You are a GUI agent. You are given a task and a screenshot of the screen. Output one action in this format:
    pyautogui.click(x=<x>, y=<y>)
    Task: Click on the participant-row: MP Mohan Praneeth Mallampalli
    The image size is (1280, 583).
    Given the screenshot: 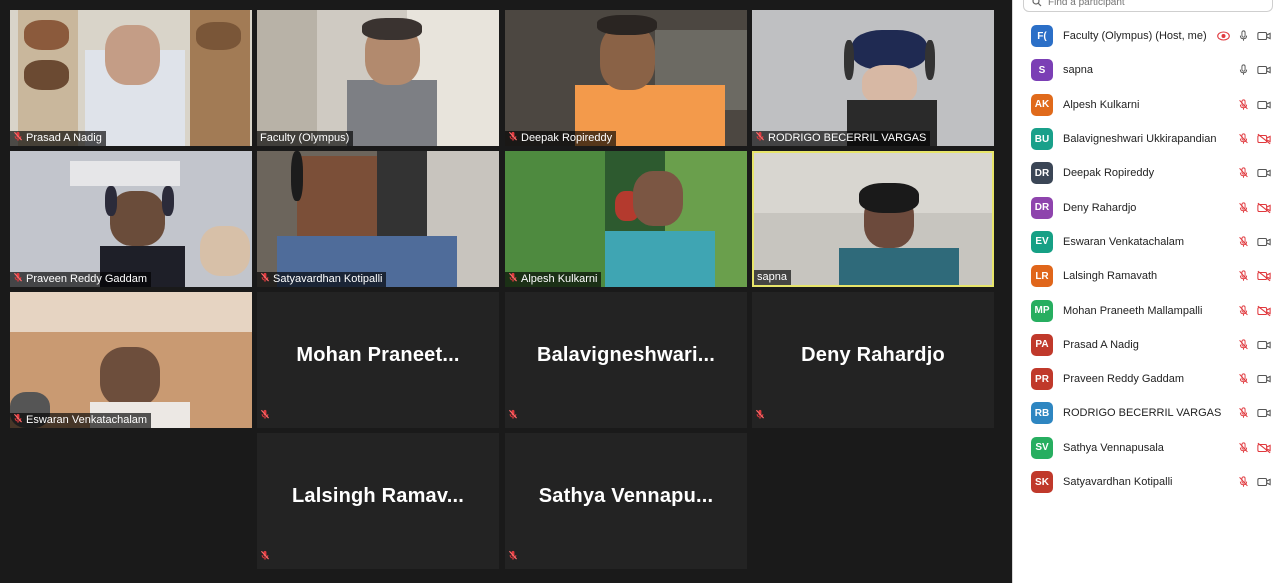 What is the action you would take?
    pyautogui.click(x=1146, y=310)
    